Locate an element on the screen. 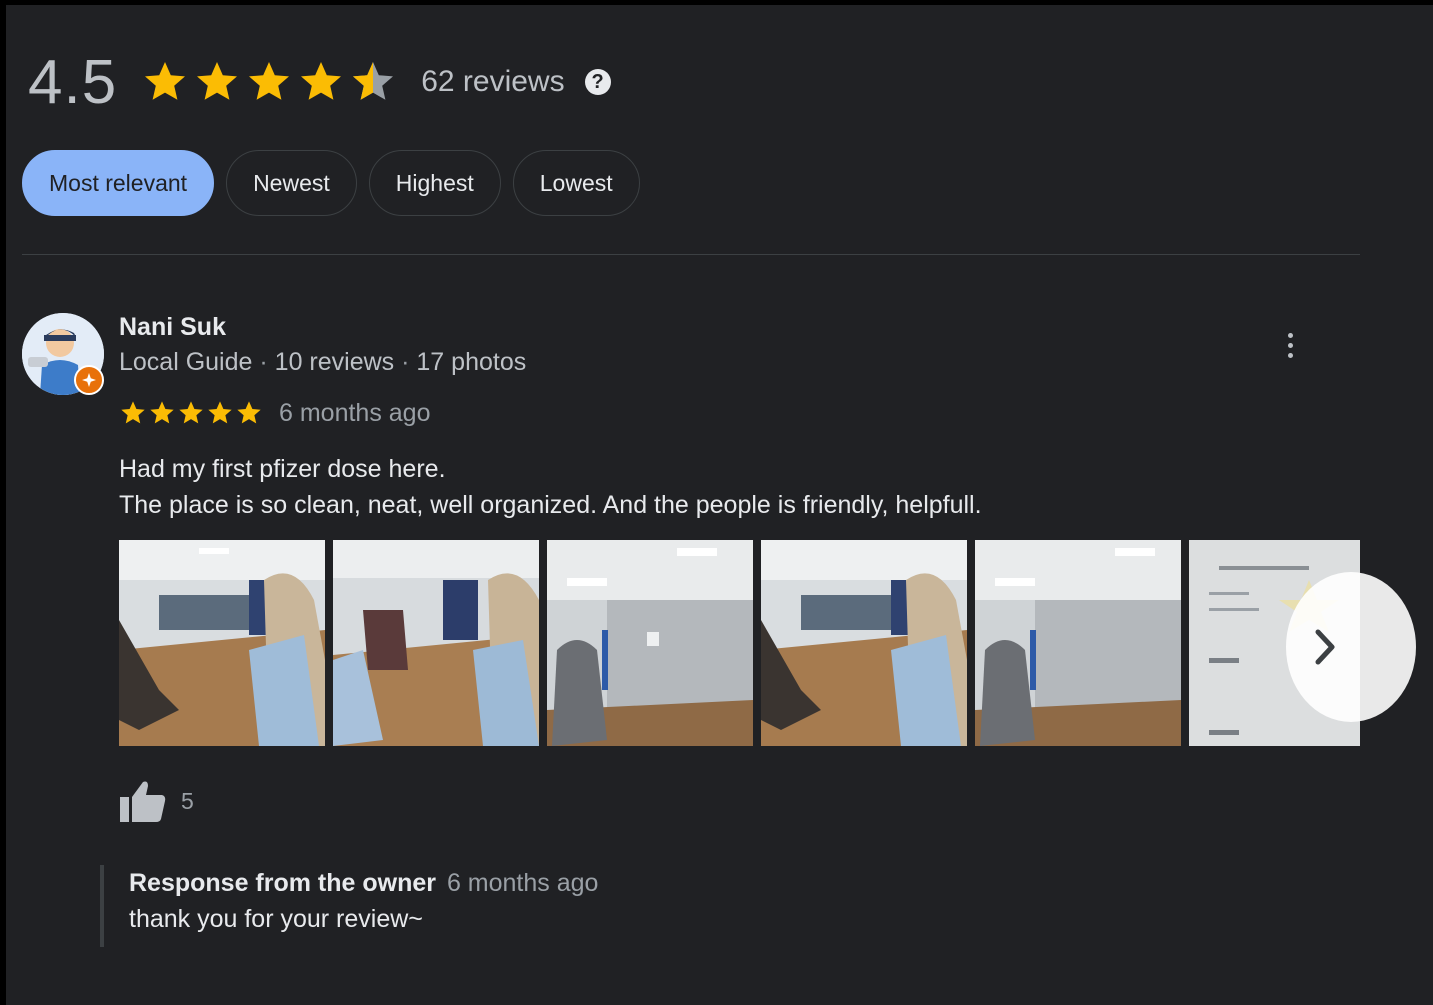  avatar is located at coordinates (63, 354).